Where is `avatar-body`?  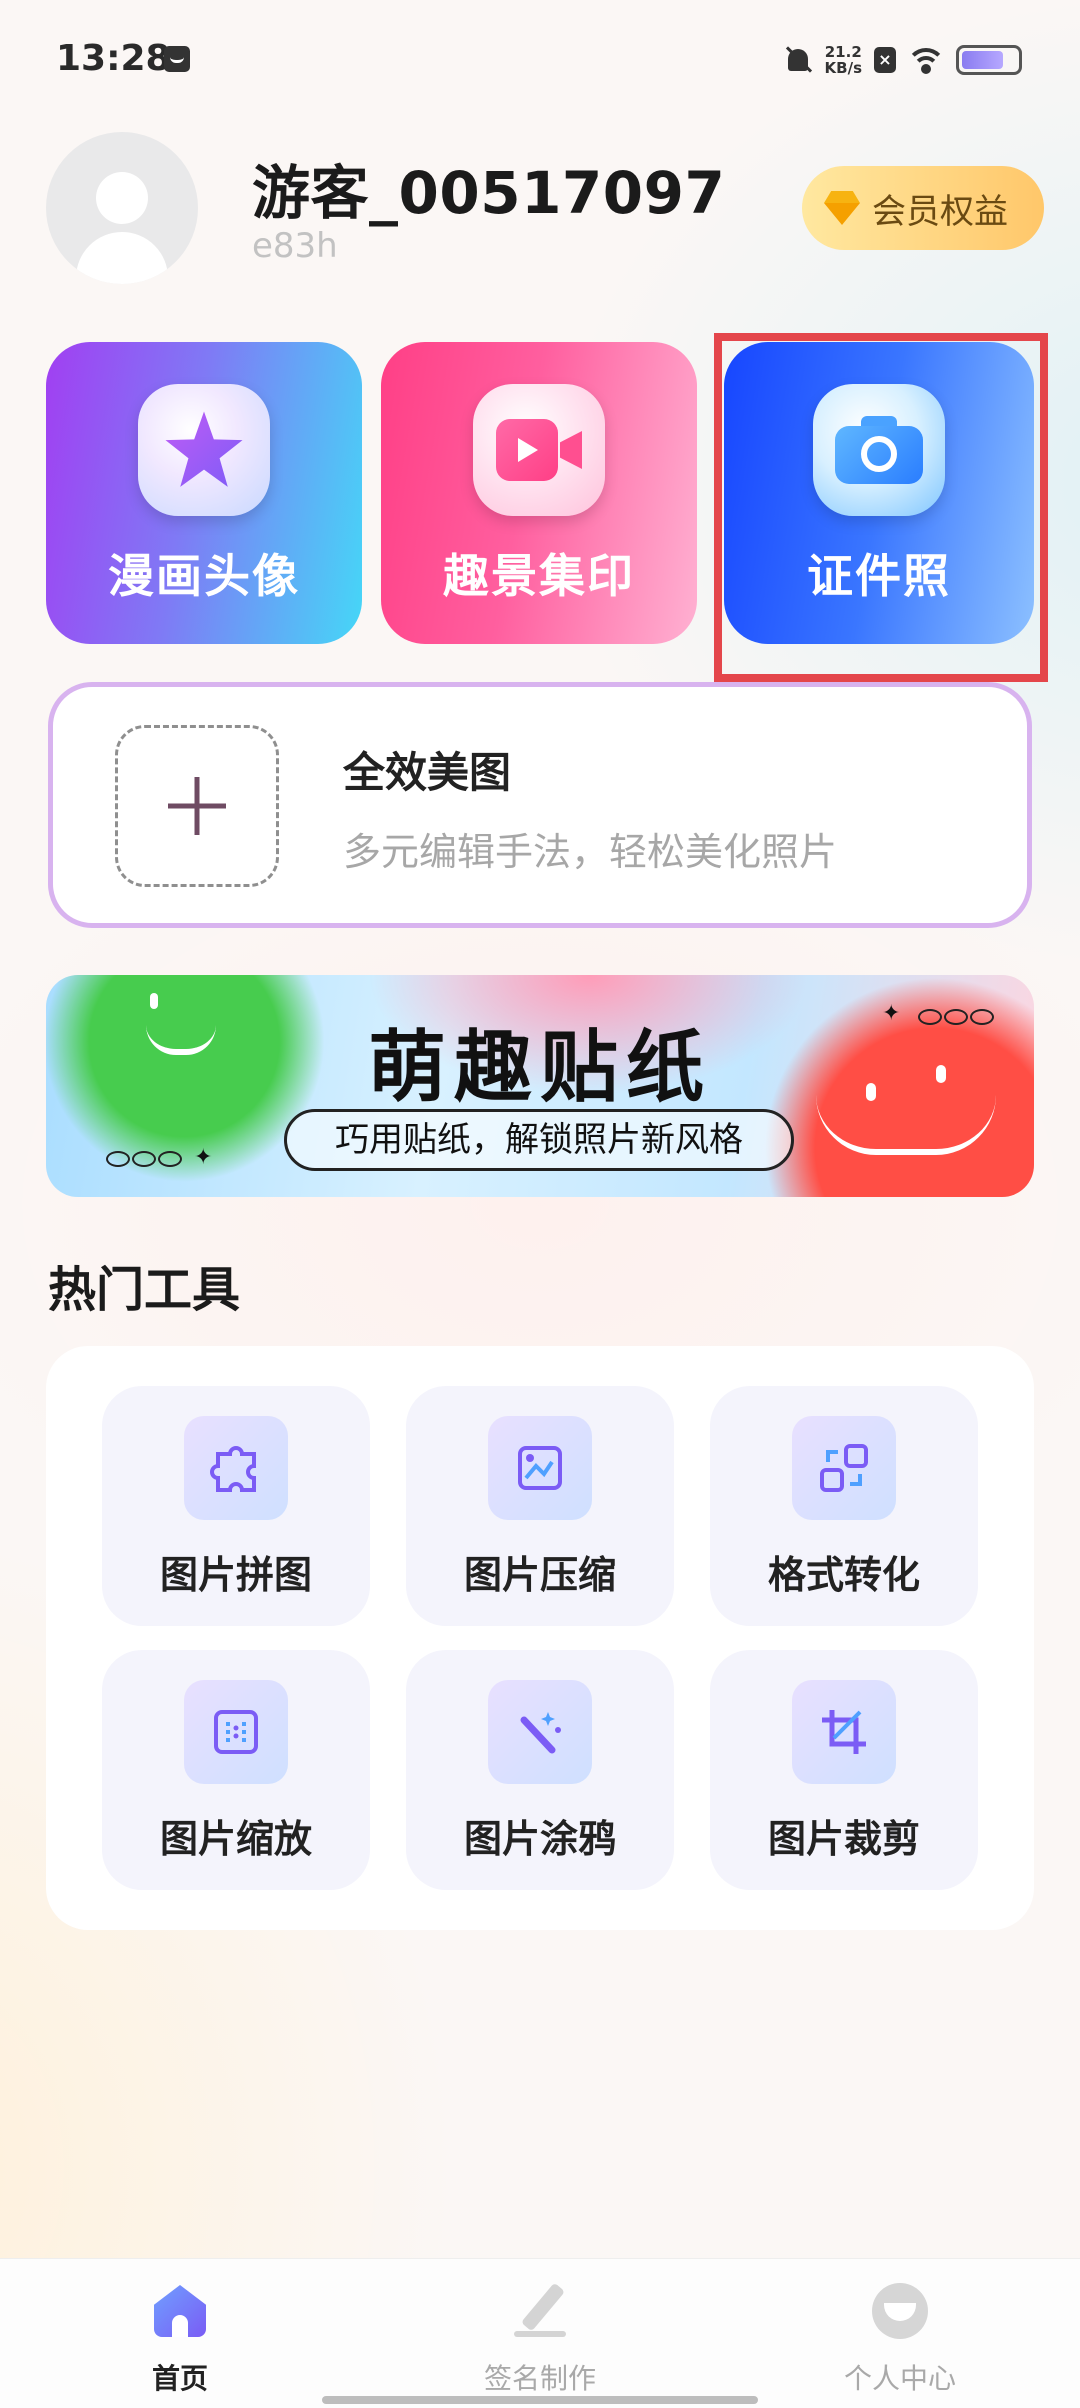 avatar-body is located at coordinates (122, 258).